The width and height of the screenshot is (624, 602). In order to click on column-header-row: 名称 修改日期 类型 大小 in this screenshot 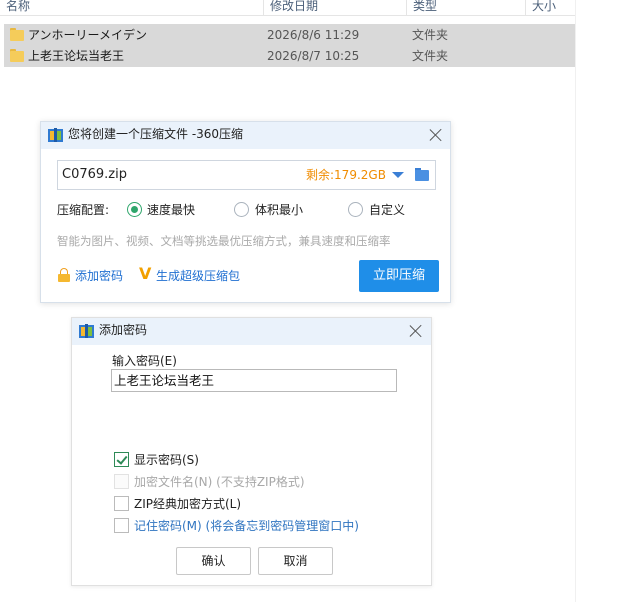, I will do `click(287, 8)`.